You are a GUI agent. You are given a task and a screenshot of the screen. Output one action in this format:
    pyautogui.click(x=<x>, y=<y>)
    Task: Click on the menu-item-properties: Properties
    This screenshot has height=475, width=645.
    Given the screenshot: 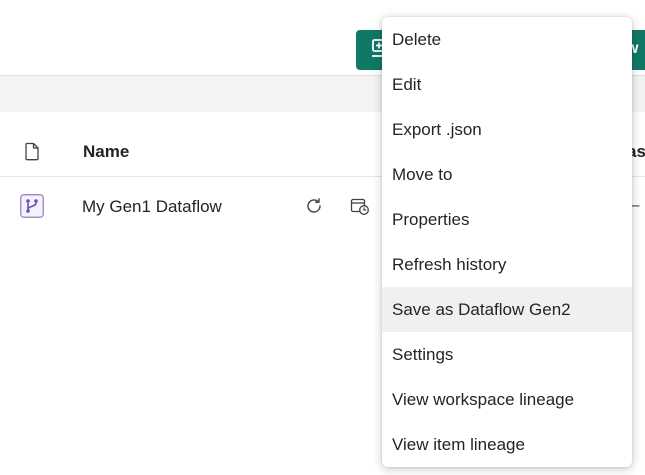 What is the action you would take?
    pyautogui.click(x=507, y=219)
    